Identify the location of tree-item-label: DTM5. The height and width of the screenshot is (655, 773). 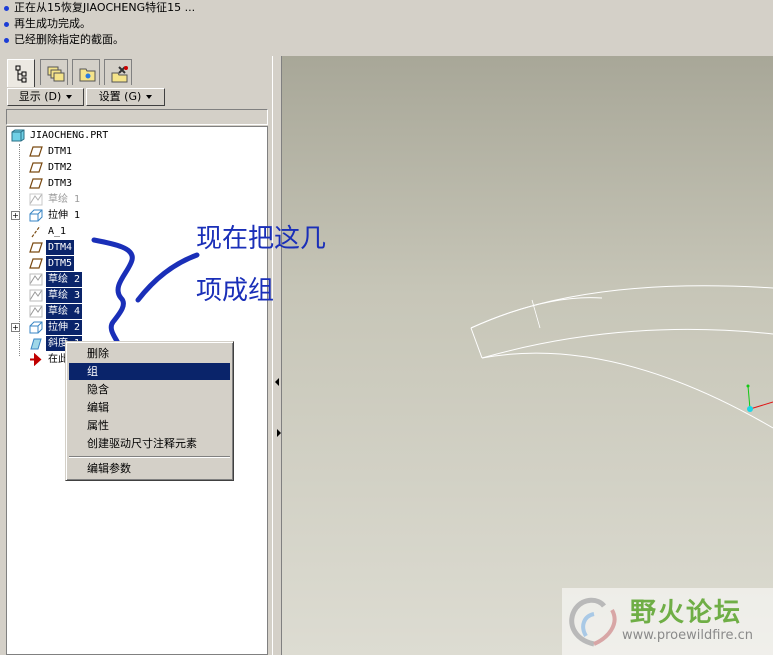
(60, 263).